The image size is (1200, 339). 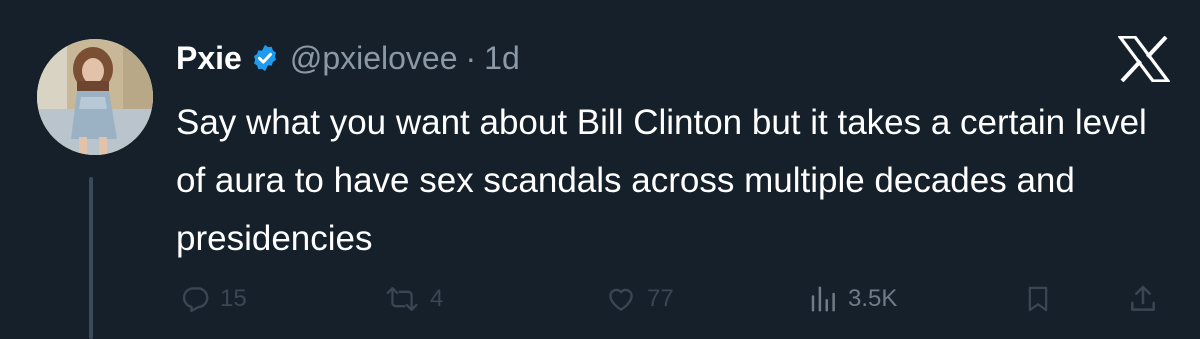 I want to click on retweet-icon, so click(x=402, y=299).